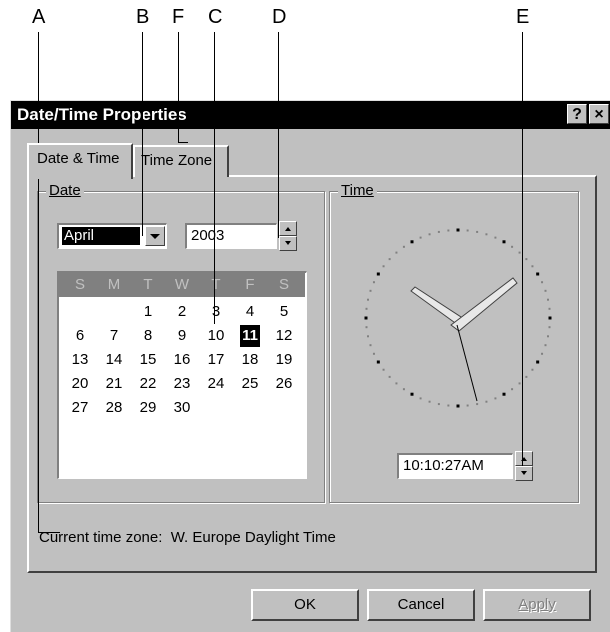  What do you see at coordinates (284, 336) in the screenshot?
I see `calendar-day: 12` at bounding box center [284, 336].